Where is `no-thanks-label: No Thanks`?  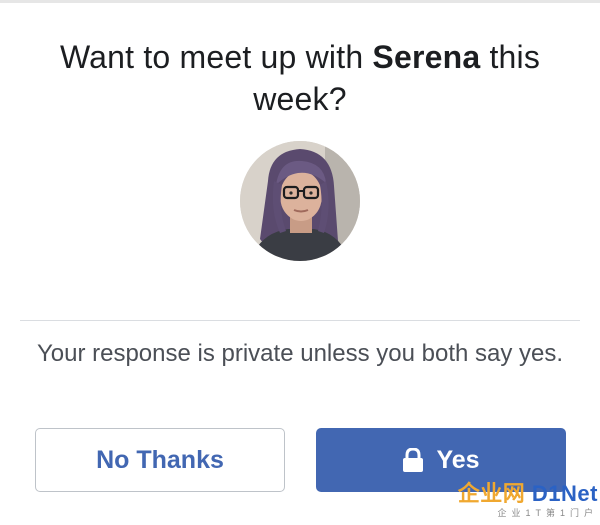 no-thanks-label: No Thanks is located at coordinates (160, 459).